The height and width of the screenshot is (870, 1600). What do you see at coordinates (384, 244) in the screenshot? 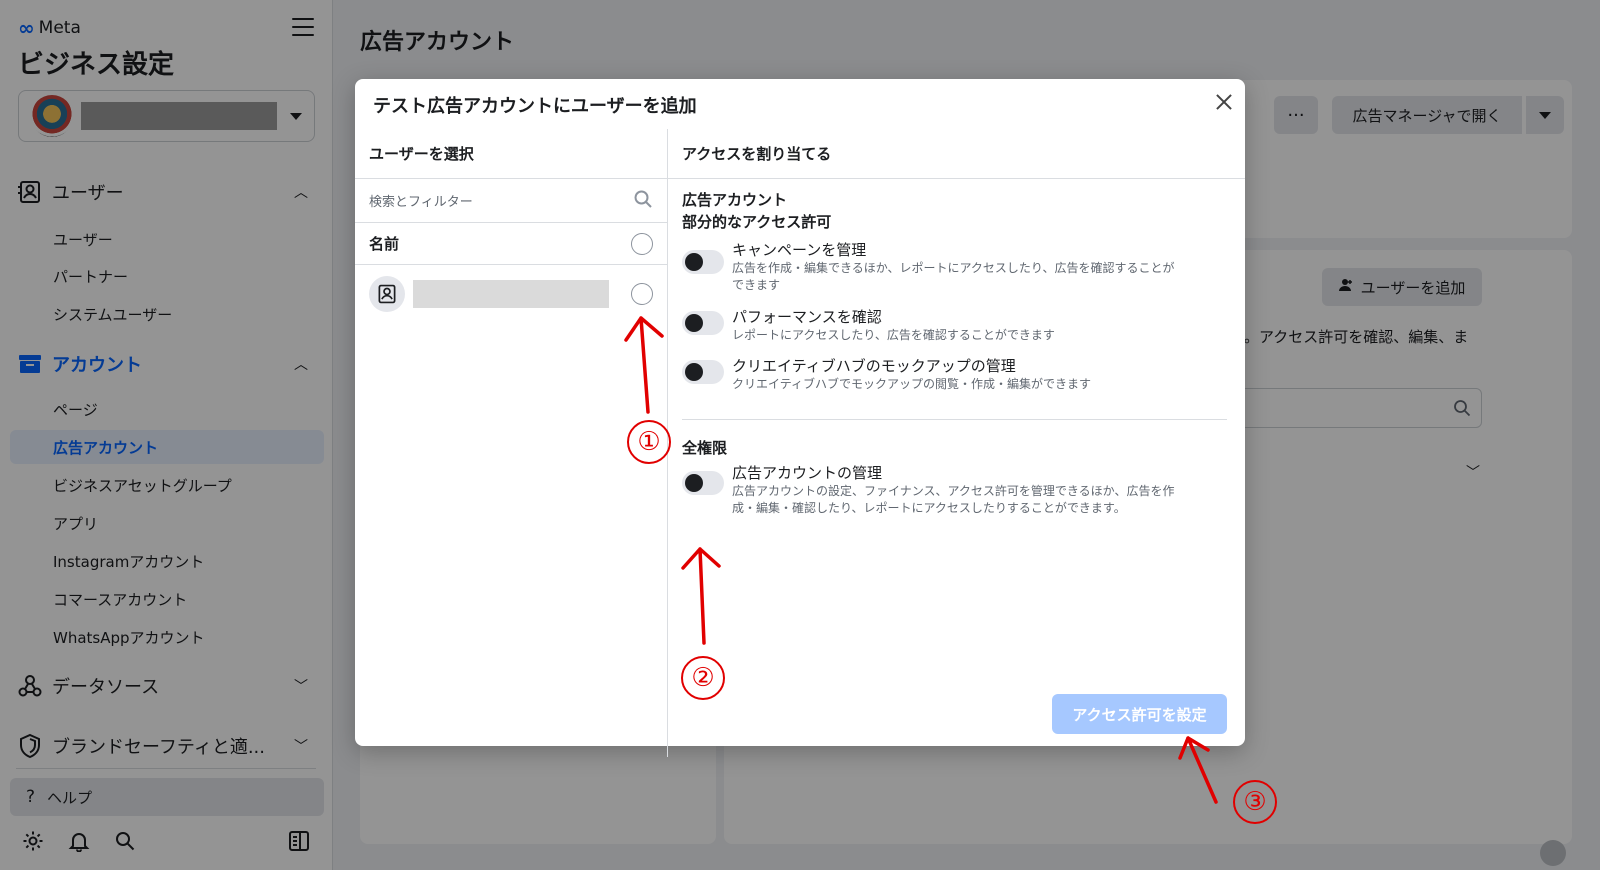
I see `name-label: 名前` at bounding box center [384, 244].